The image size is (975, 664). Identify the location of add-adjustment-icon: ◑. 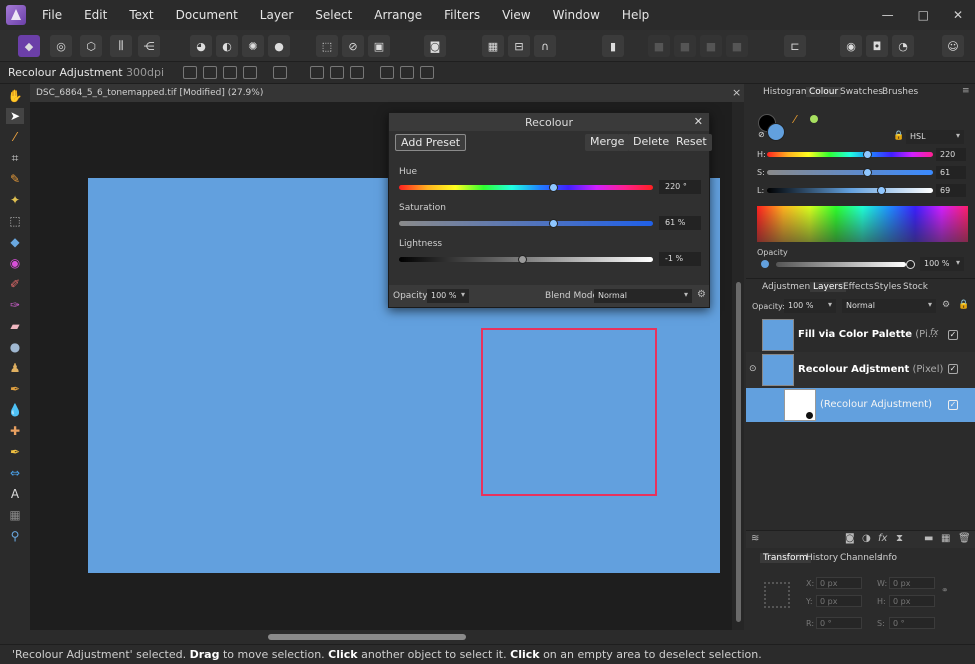
(866, 538).